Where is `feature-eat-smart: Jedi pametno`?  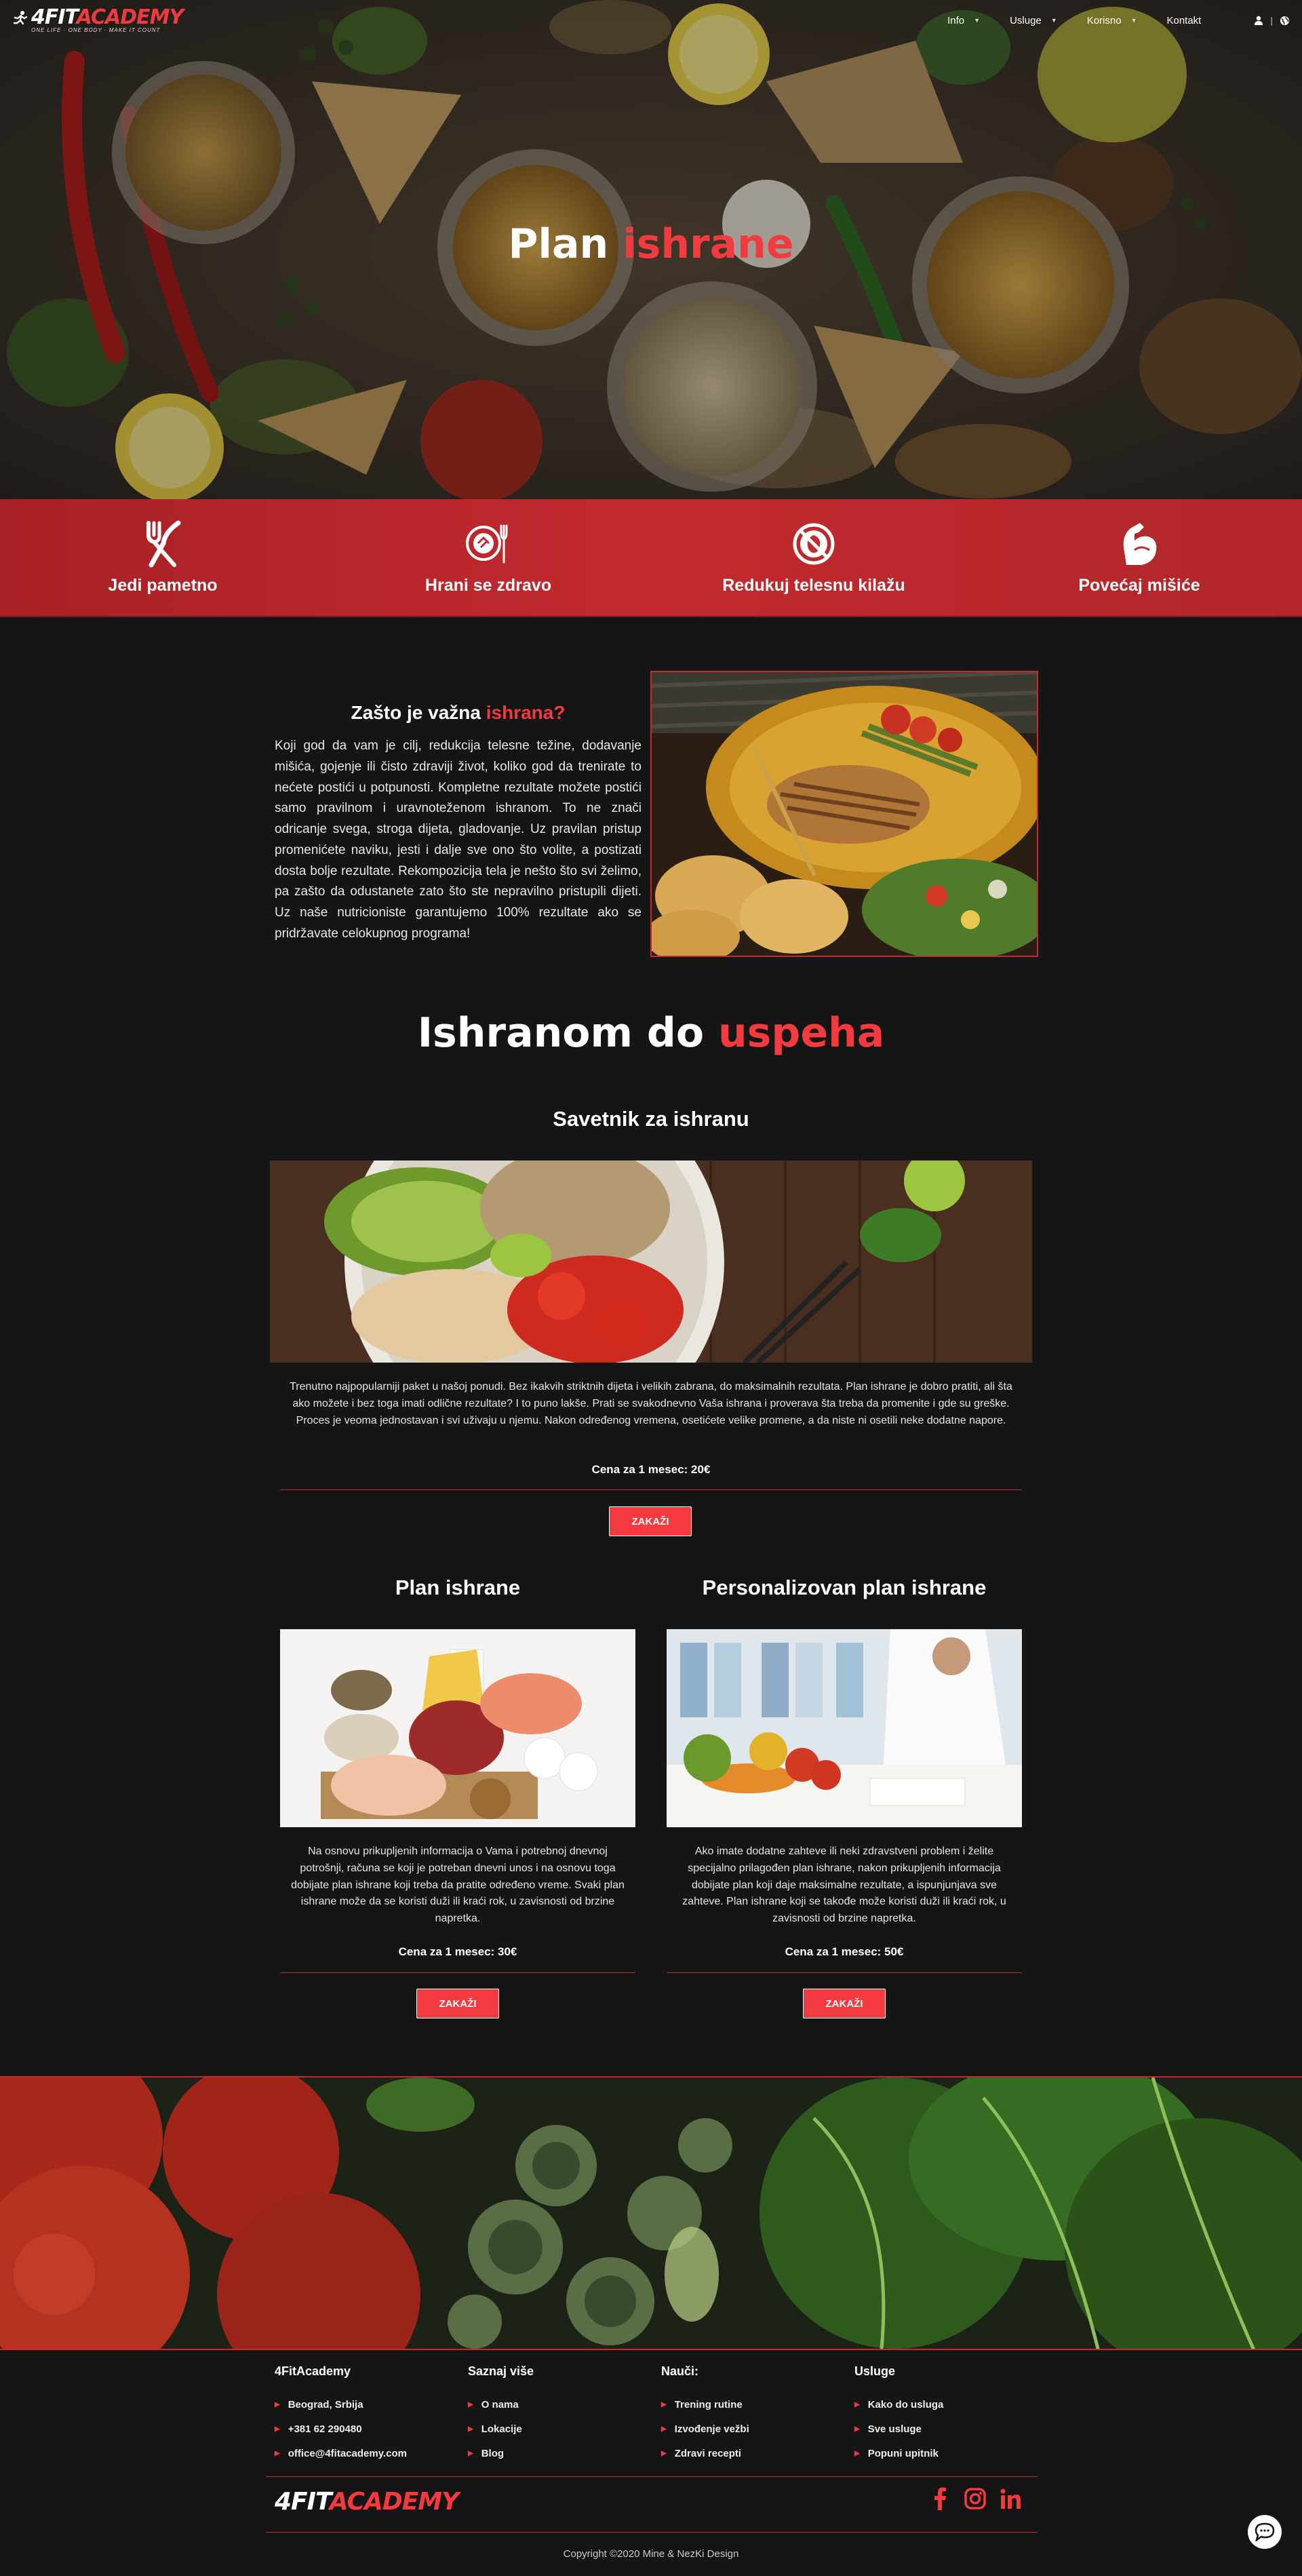
feature-eat-smart: Jedi pametno is located at coordinates (163, 558).